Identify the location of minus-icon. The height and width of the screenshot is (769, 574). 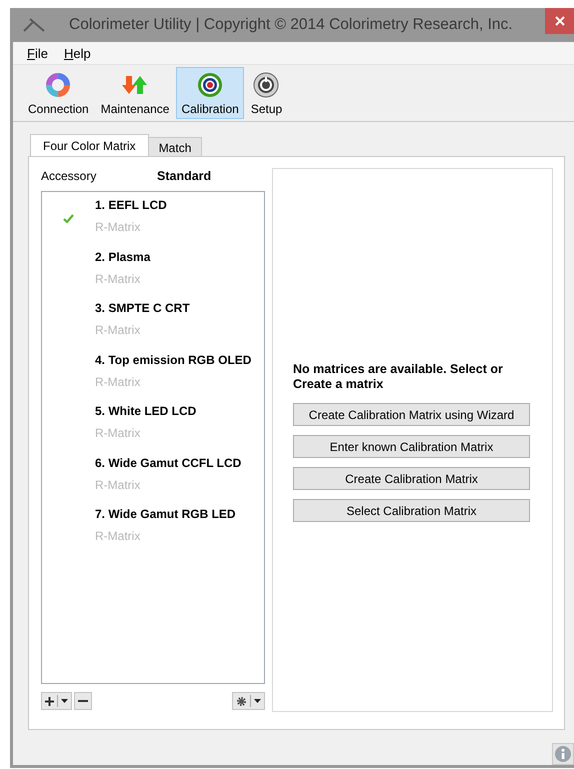
(83, 701).